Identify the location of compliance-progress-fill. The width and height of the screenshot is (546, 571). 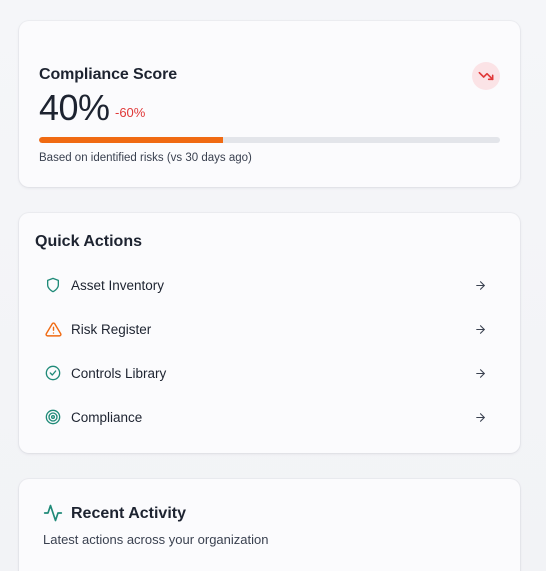
(131, 140).